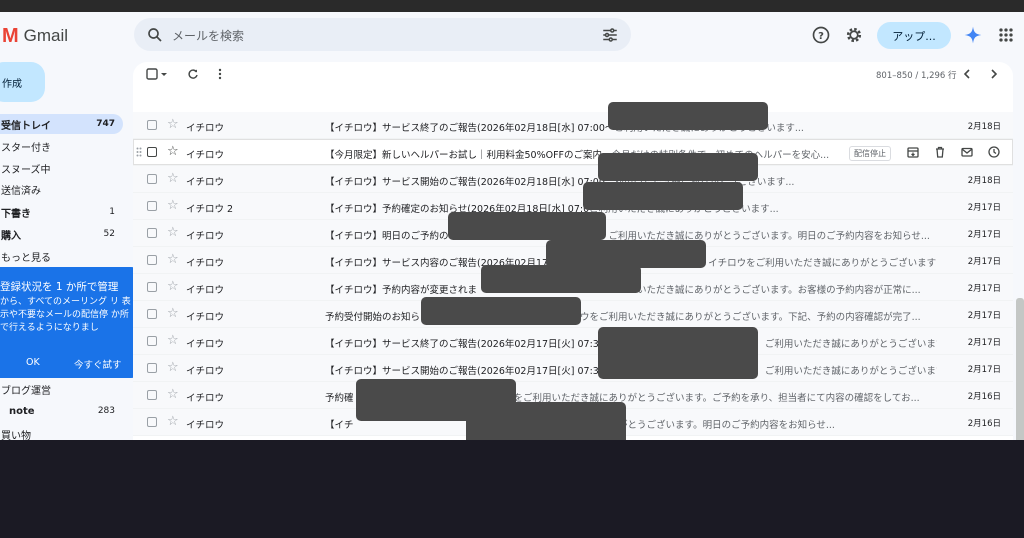 The width and height of the screenshot is (1024, 538). I want to click on delete-icon, so click(940, 152).